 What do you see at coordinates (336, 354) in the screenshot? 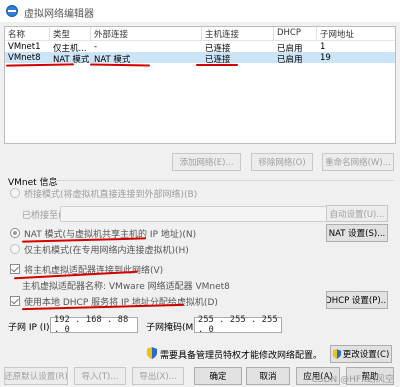
I see `shield-icon` at bounding box center [336, 354].